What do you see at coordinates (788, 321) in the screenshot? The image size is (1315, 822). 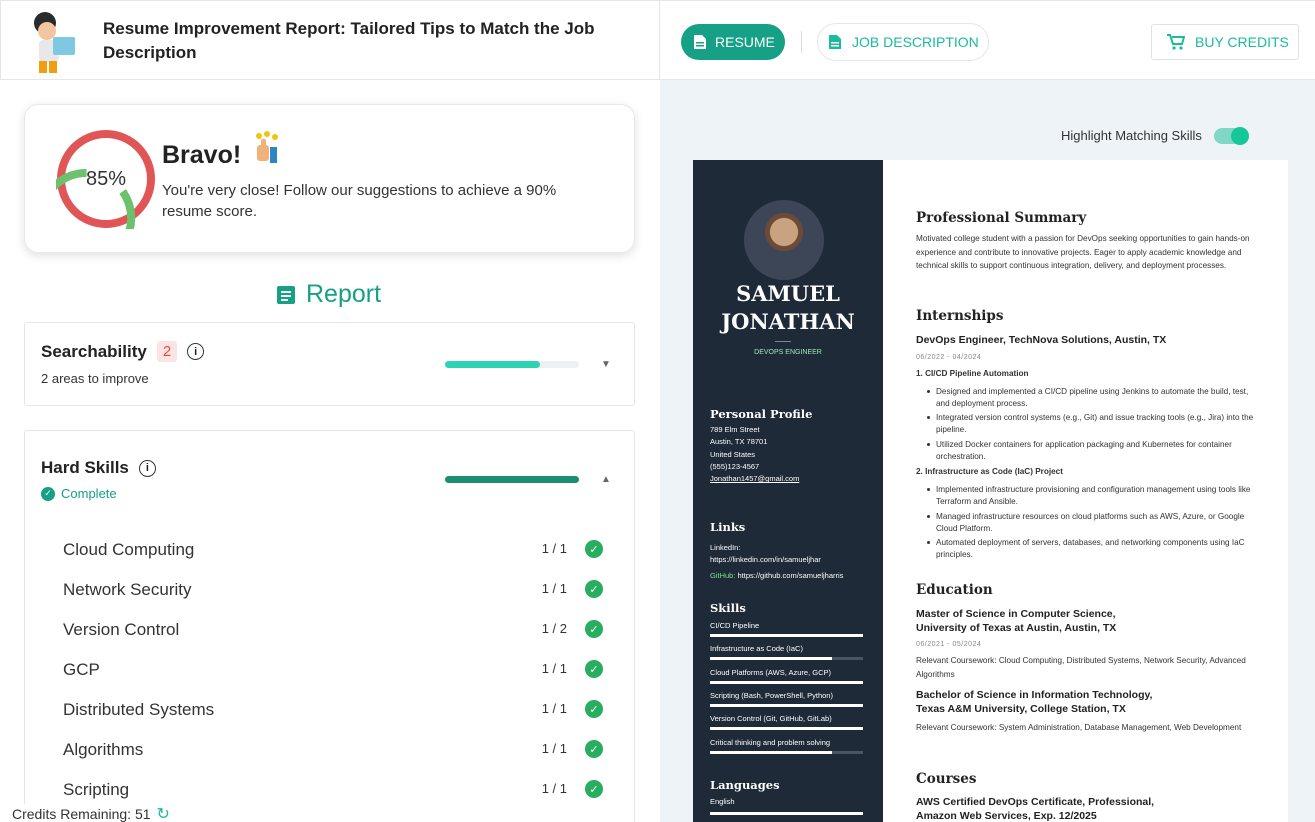 I see `resume-last-name: JONATHAN` at bounding box center [788, 321].